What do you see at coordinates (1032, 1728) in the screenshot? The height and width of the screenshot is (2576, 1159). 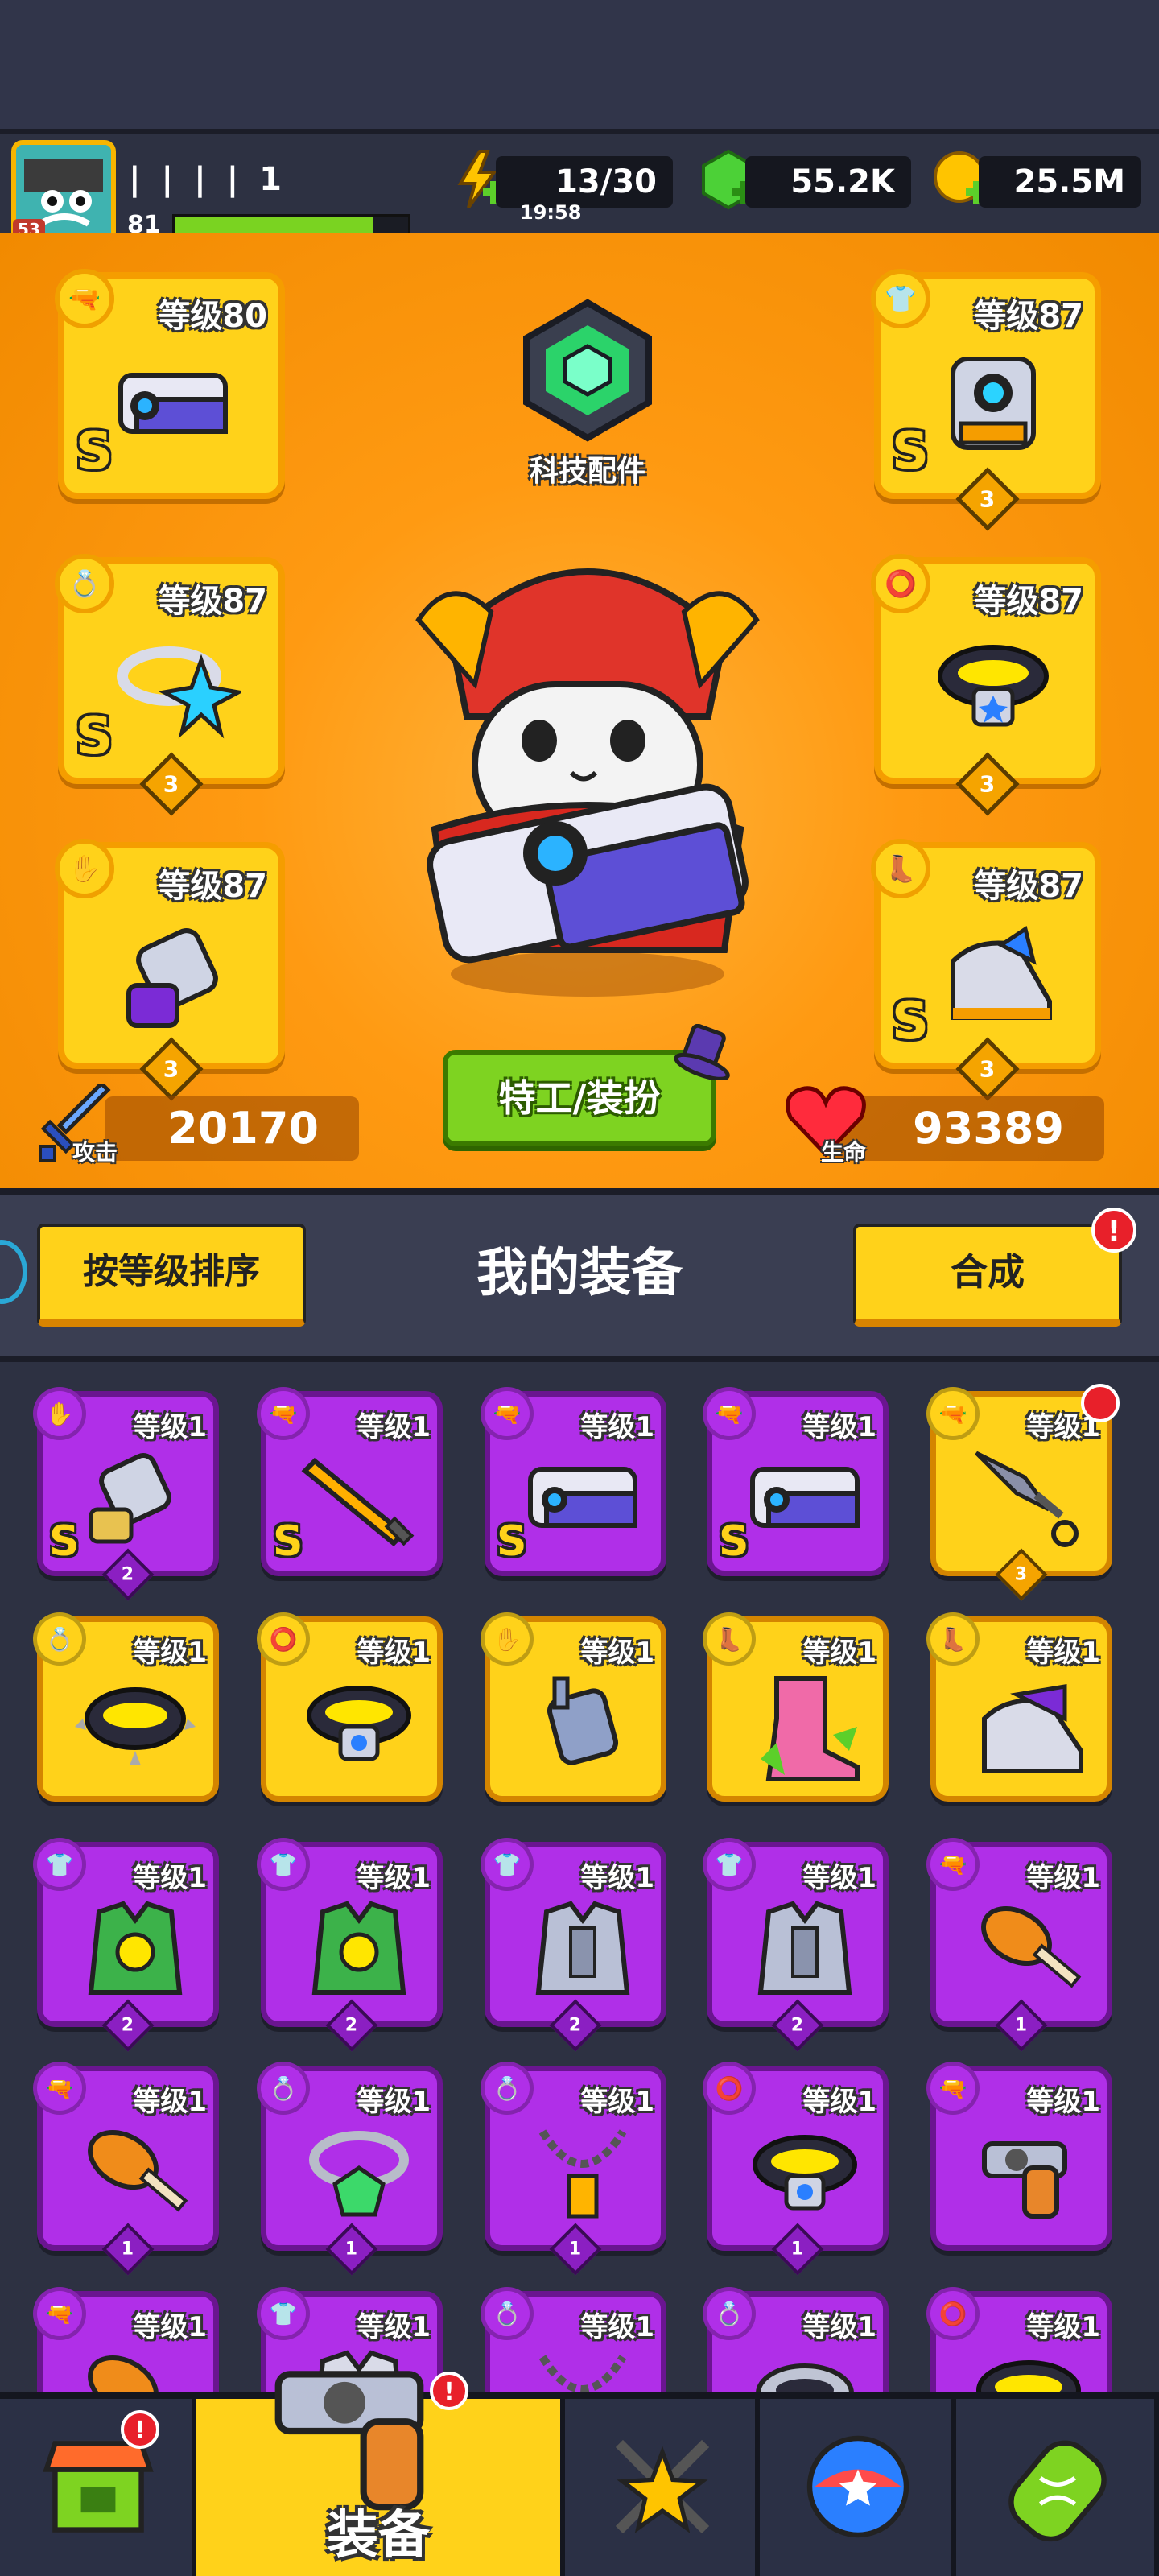 I see `sneaker-icon` at bounding box center [1032, 1728].